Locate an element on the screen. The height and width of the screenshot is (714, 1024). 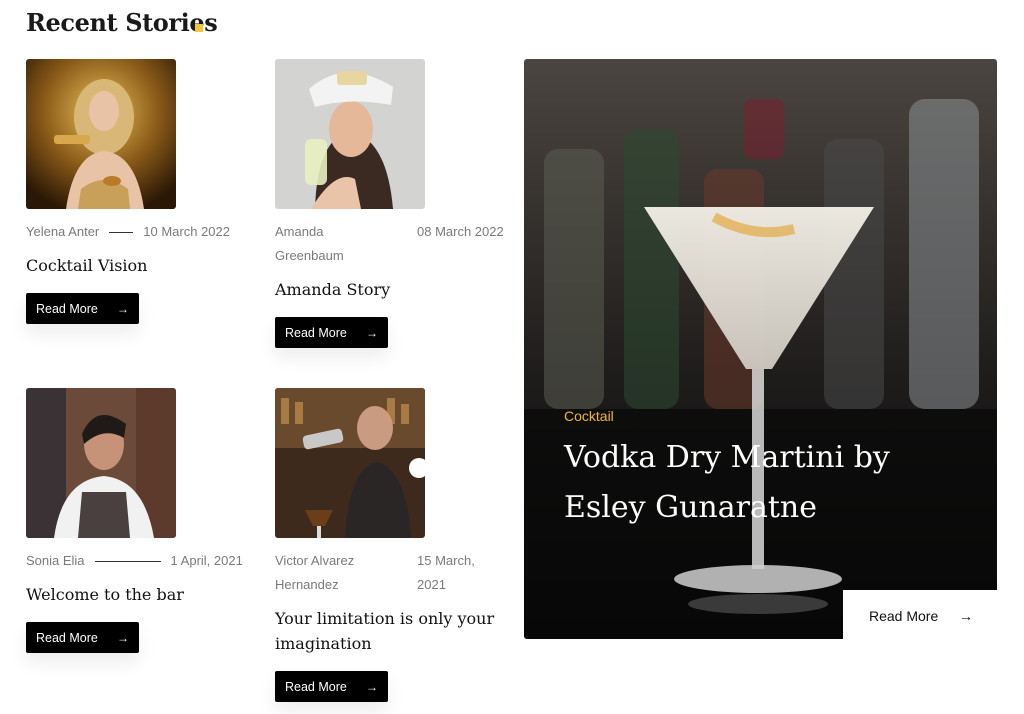
bartender-pouring-image is located at coordinates (350, 463).